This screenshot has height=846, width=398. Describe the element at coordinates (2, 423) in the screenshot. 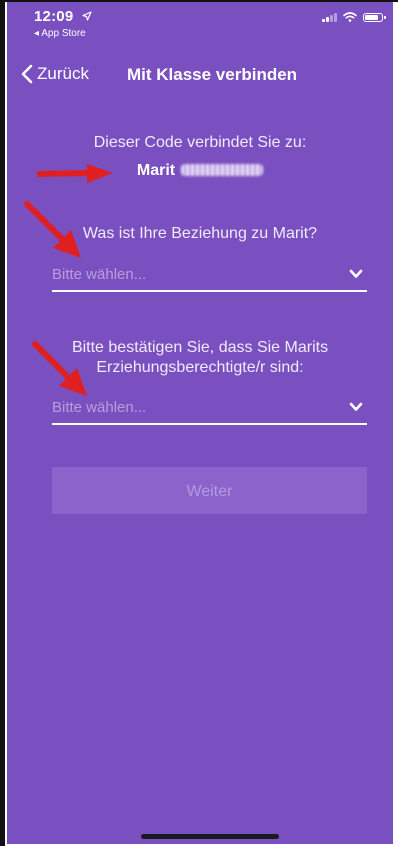

I see `screenshot-border-left` at that location.